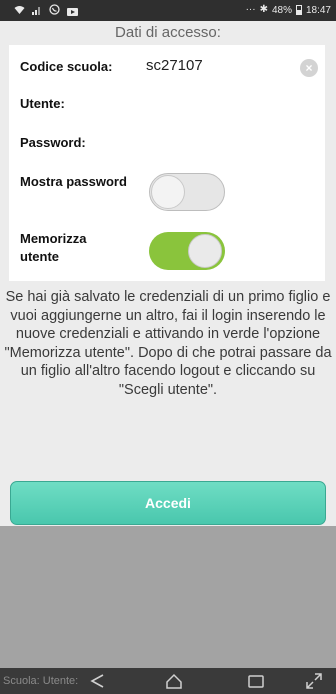 The width and height of the screenshot is (336, 694). What do you see at coordinates (174, 681) in the screenshot?
I see `home-icon` at bounding box center [174, 681].